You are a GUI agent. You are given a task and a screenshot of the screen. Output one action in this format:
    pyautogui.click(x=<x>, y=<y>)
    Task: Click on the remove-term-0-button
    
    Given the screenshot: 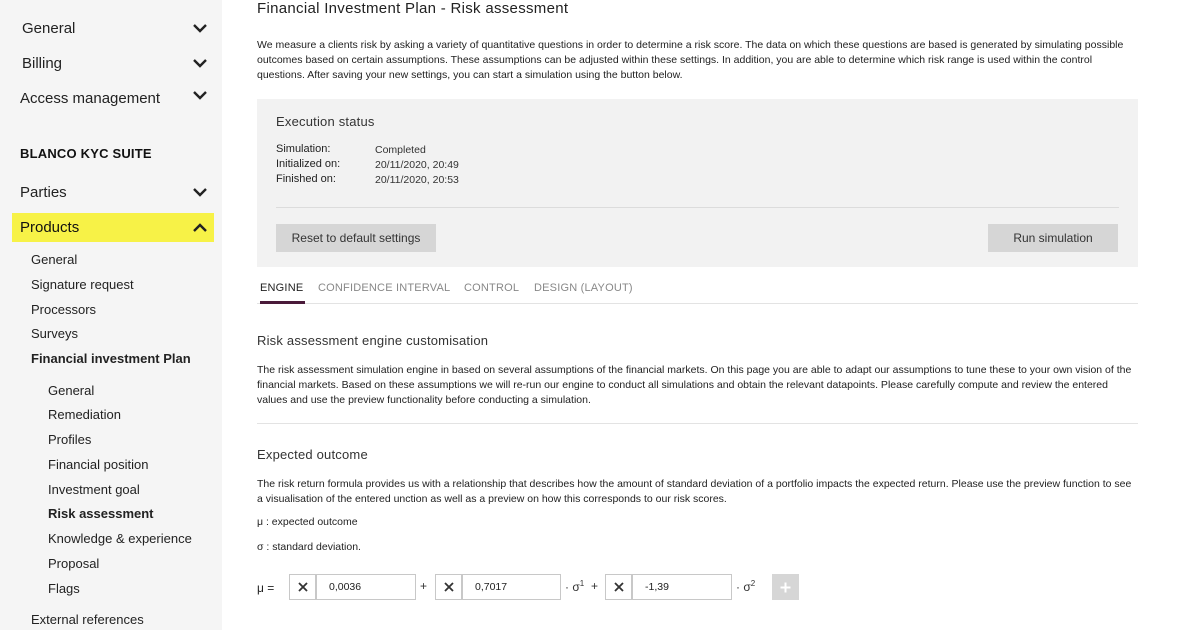 What is the action you would take?
    pyautogui.click(x=302, y=587)
    